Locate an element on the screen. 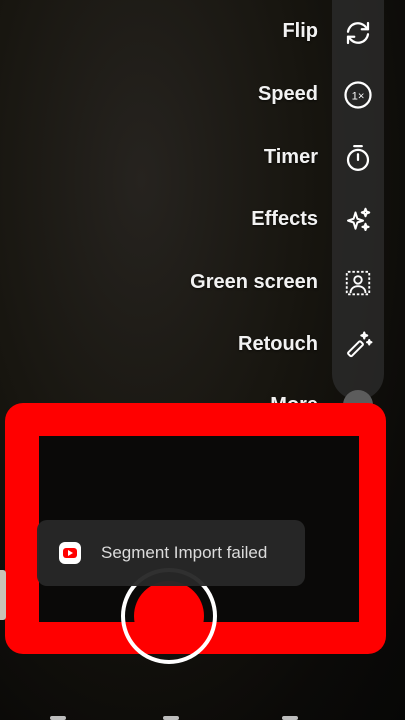 Image resolution: width=405 pixels, height=720 pixels. error-toast: Segment Import failed is located at coordinates (171, 553).